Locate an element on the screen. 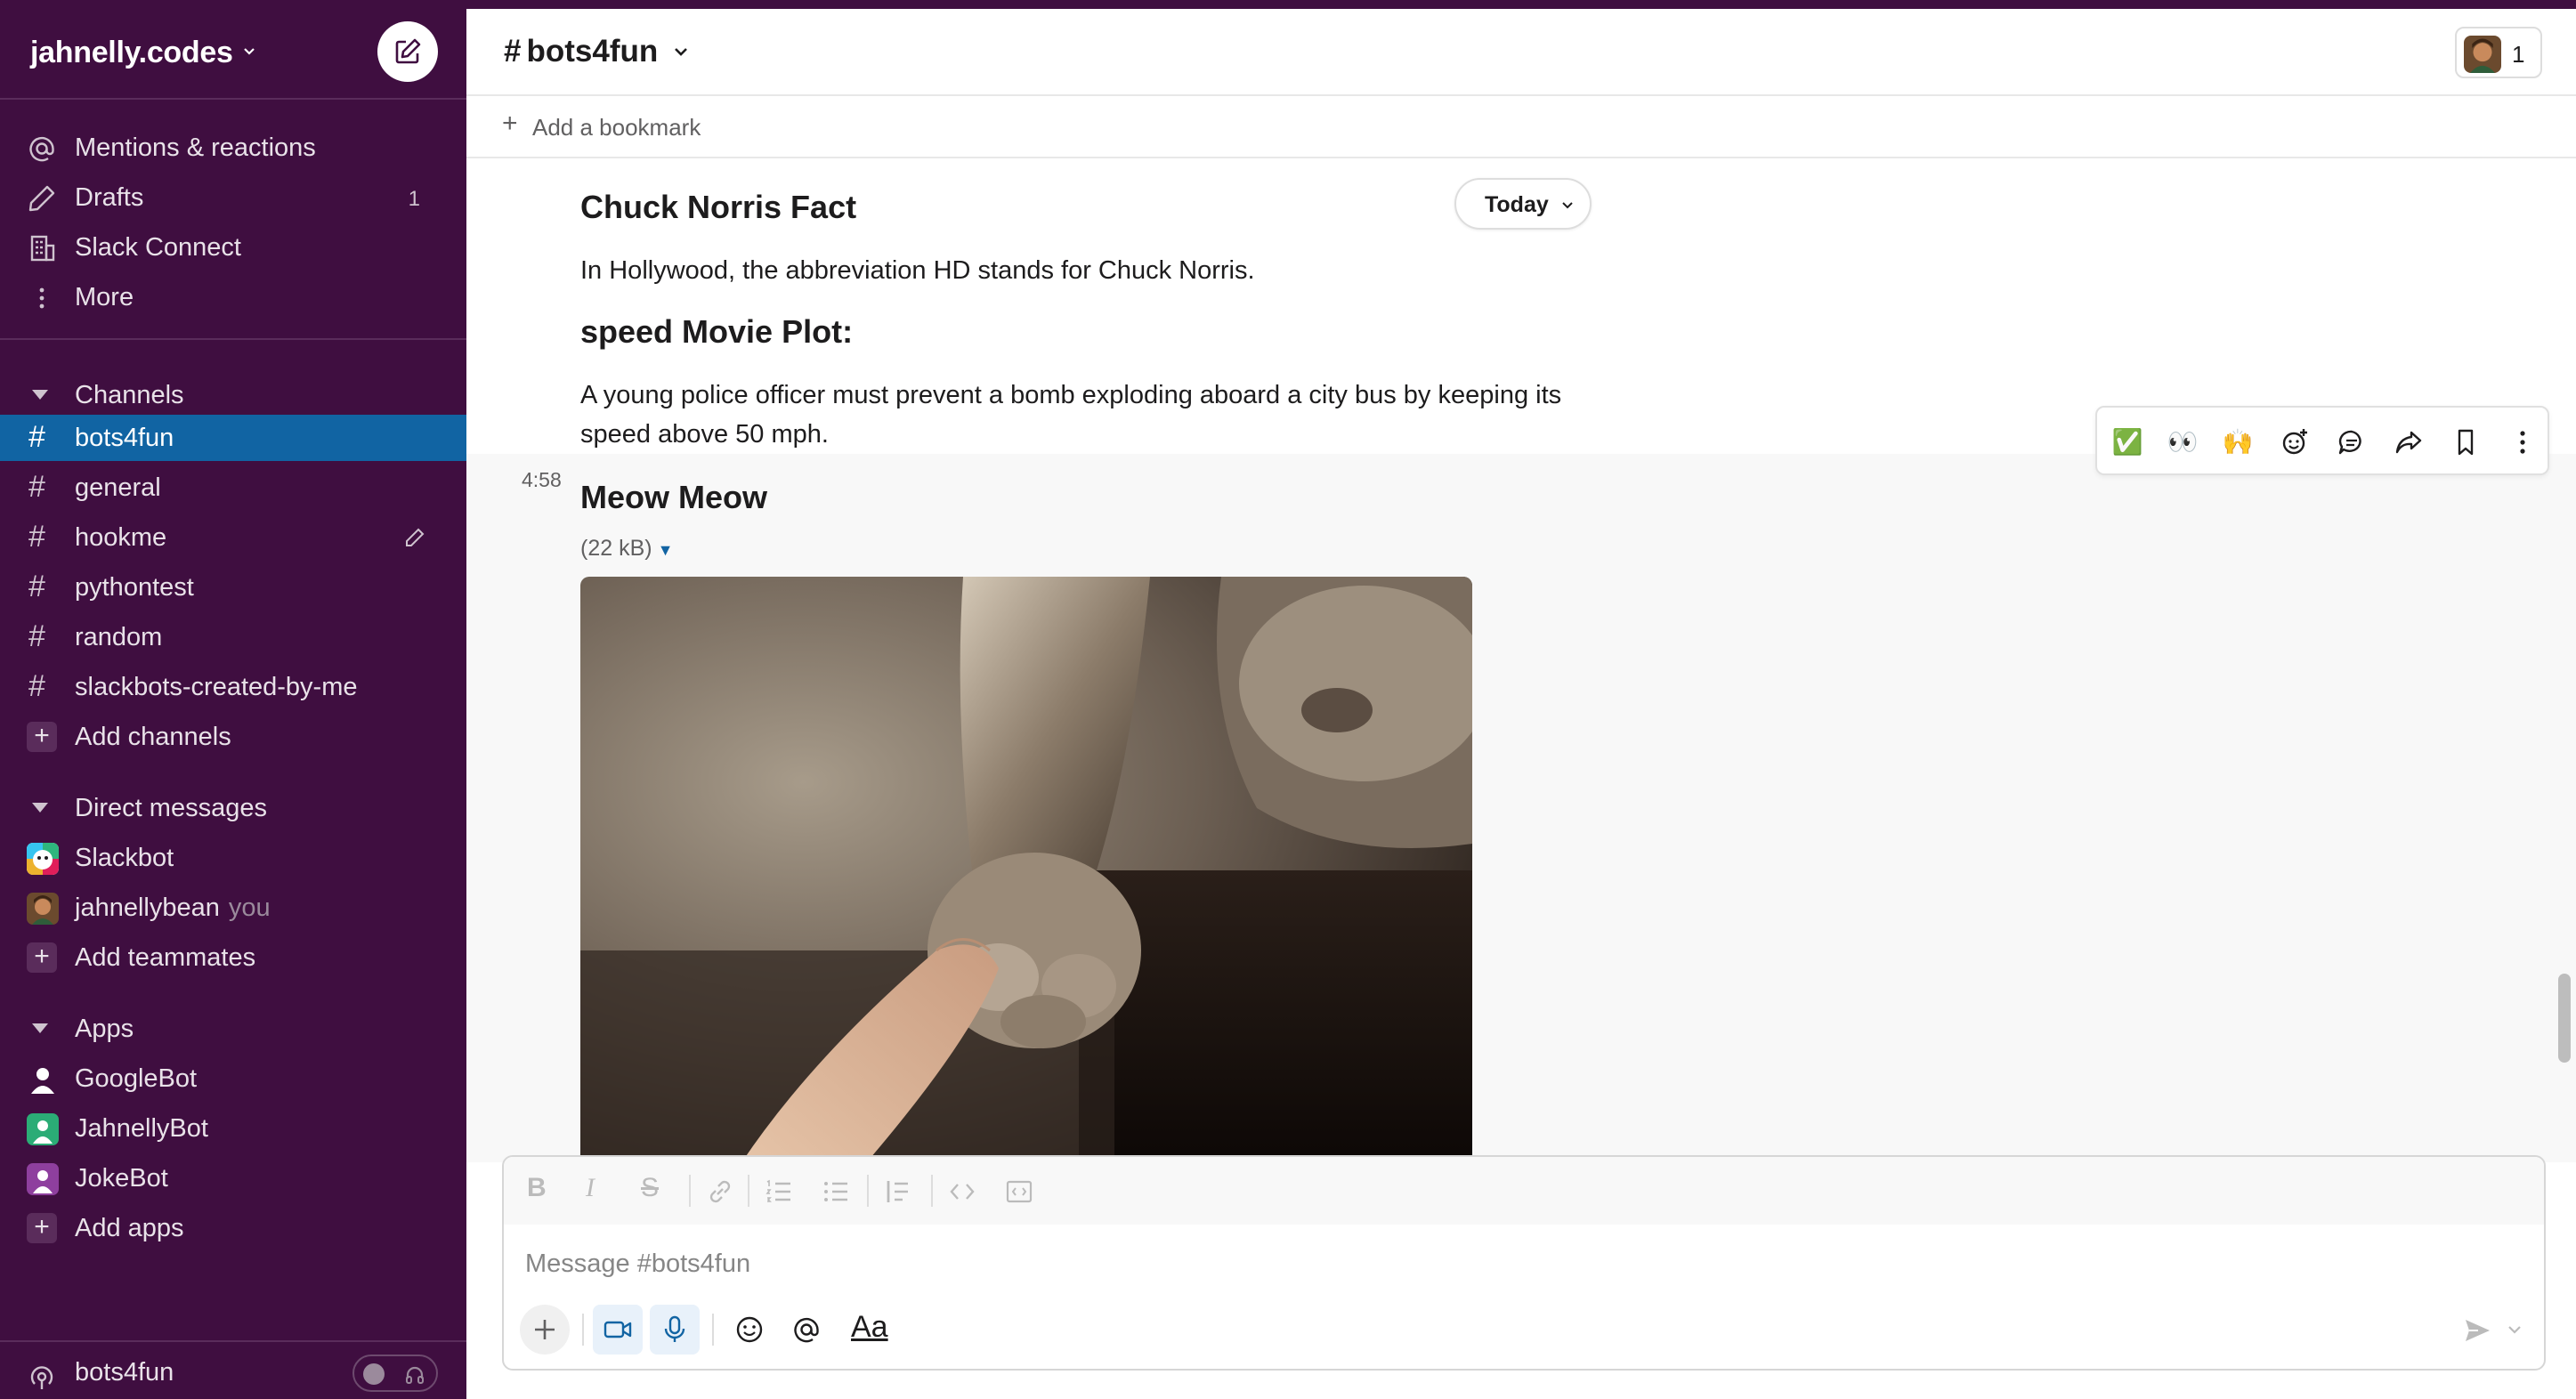  sidebar-item-jahnellybean: jahnellybean you is located at coordinates (233, 908).